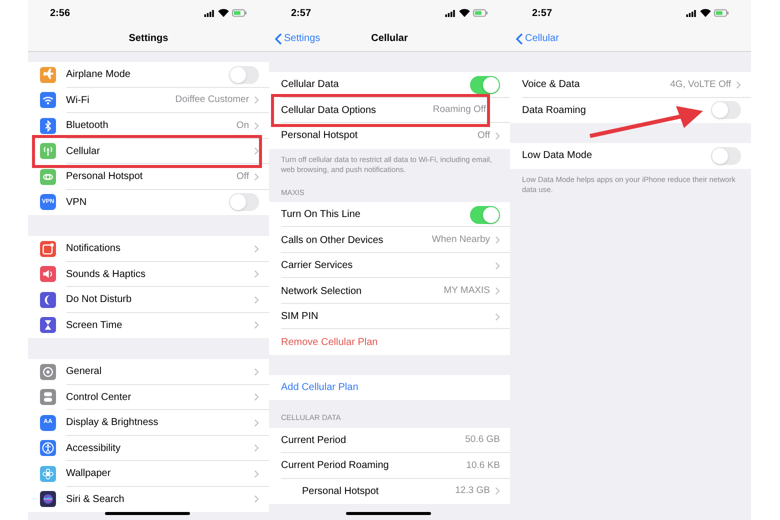 Image resolution: width=780 pixels, height=520 pixels. I want to click on settings-row: Wi-Fi Doiffee Customer, so click(148, 100).